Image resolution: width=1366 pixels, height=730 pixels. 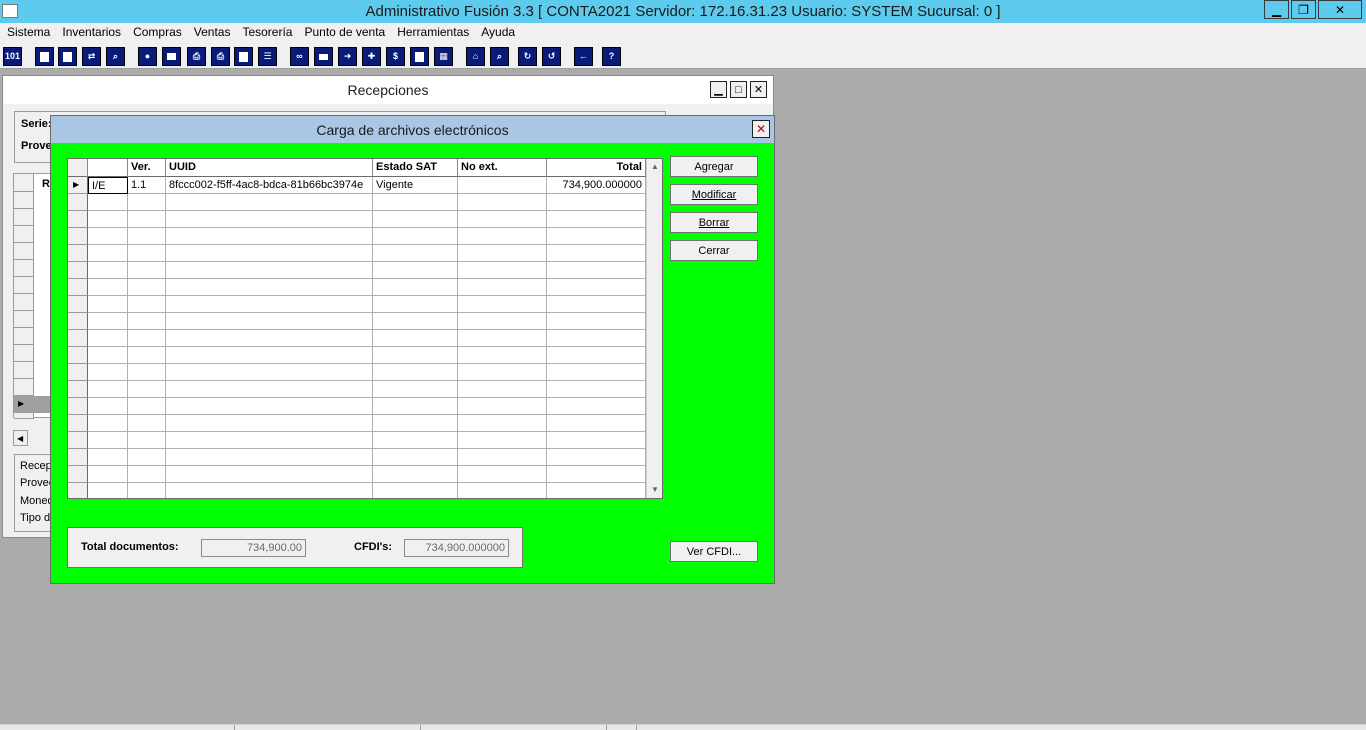 I want to click on home-icon: ⌂, so click(x=475, y=56).